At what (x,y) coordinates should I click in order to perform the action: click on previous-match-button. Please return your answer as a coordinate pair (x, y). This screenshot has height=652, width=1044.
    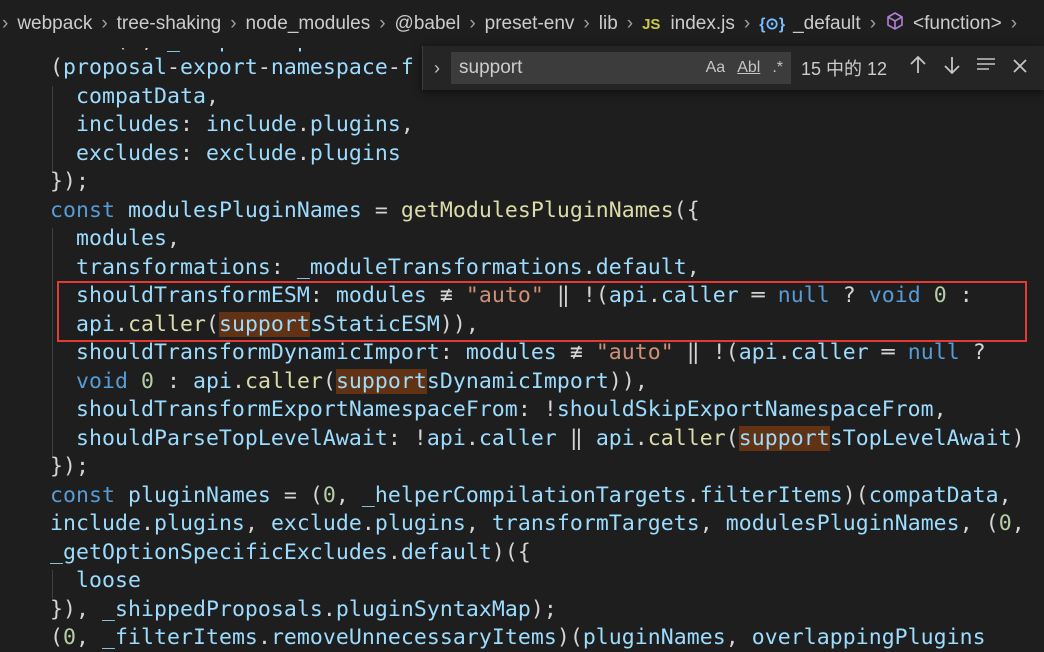
    Looking at the image, I should click on (918, 68).